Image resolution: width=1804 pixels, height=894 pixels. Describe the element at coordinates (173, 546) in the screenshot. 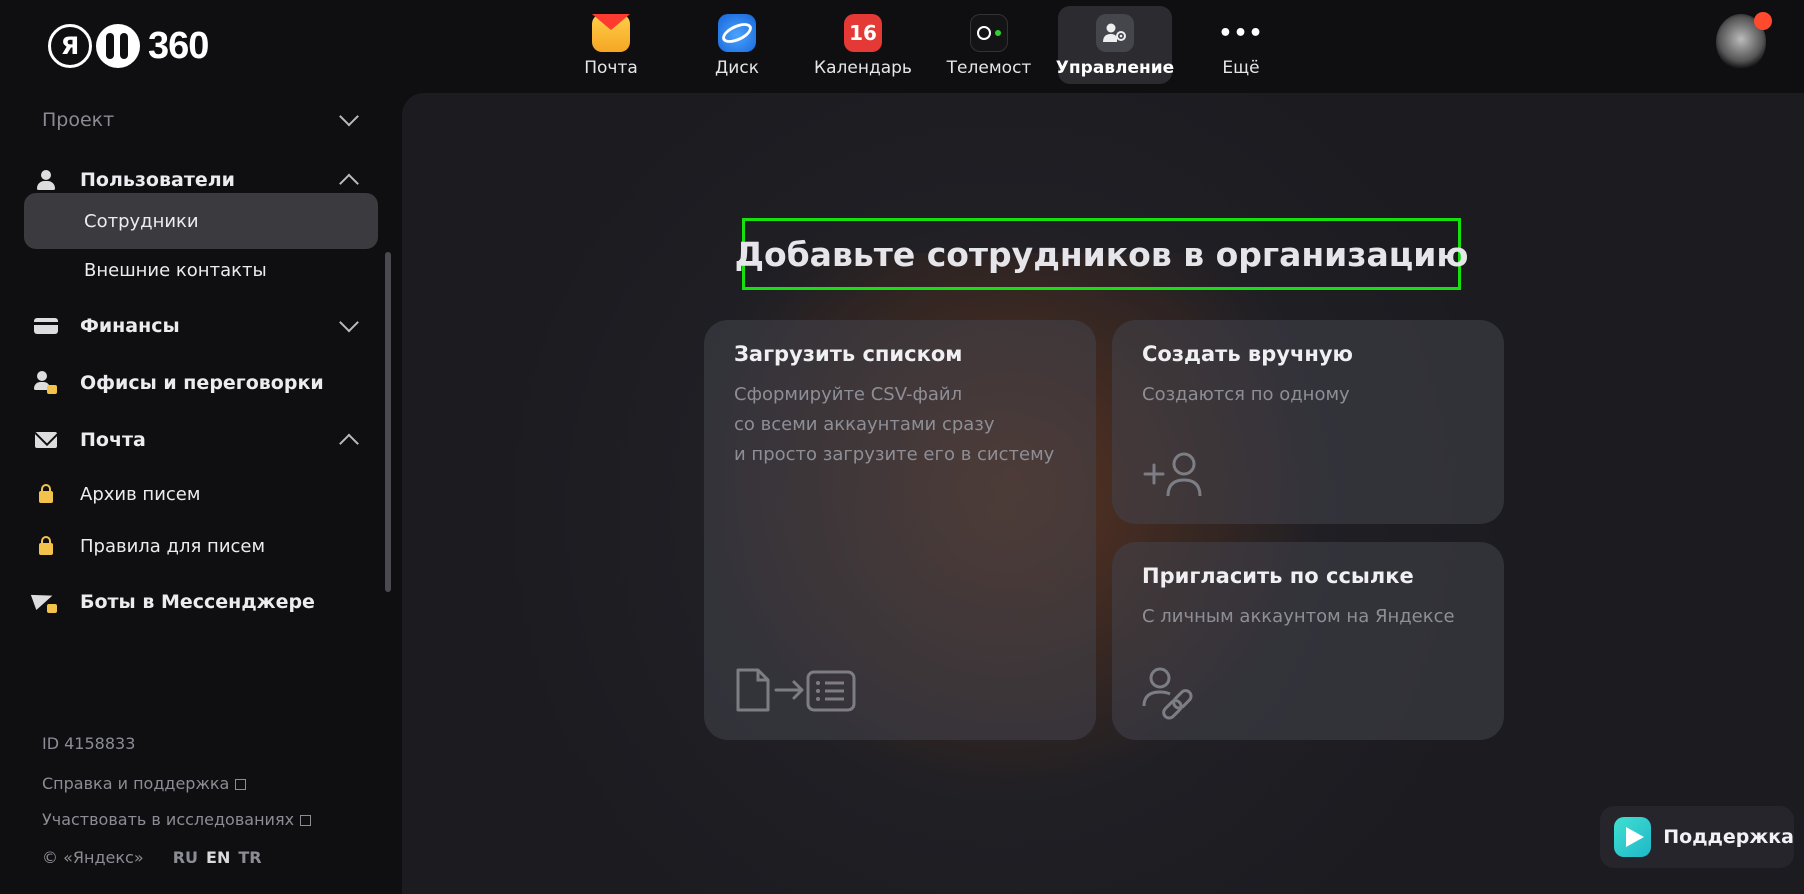

I see `sidebar-item-mail-rules-label: Правила для писем` at that location.